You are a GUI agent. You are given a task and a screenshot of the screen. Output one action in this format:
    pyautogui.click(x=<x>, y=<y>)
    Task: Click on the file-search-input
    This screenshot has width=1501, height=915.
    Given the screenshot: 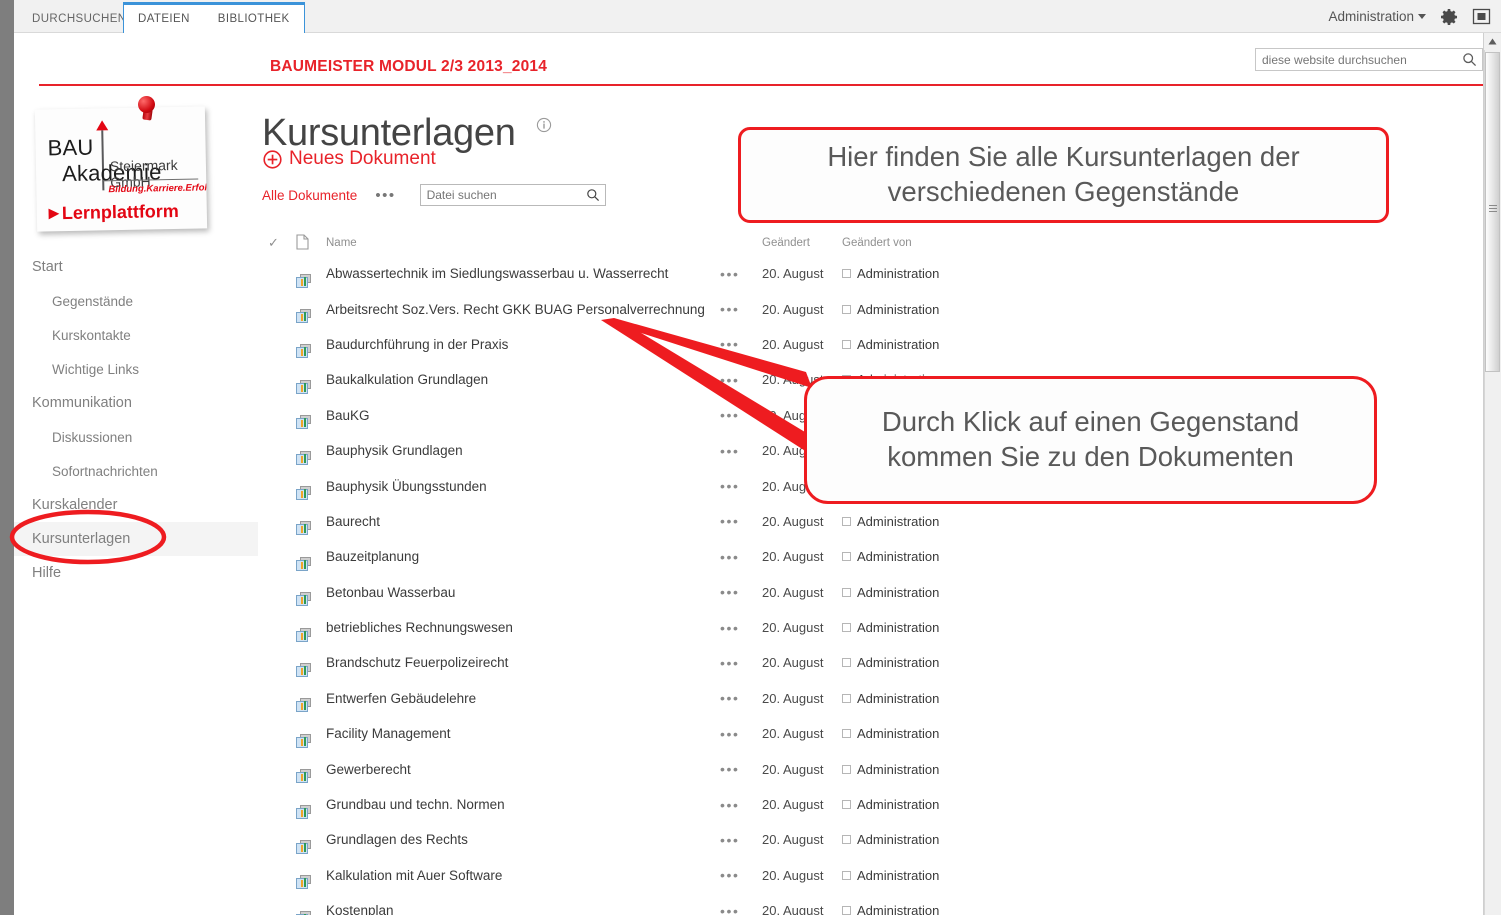 What is the action you would take?
    pyautogui.click(x=503, y=195)
    